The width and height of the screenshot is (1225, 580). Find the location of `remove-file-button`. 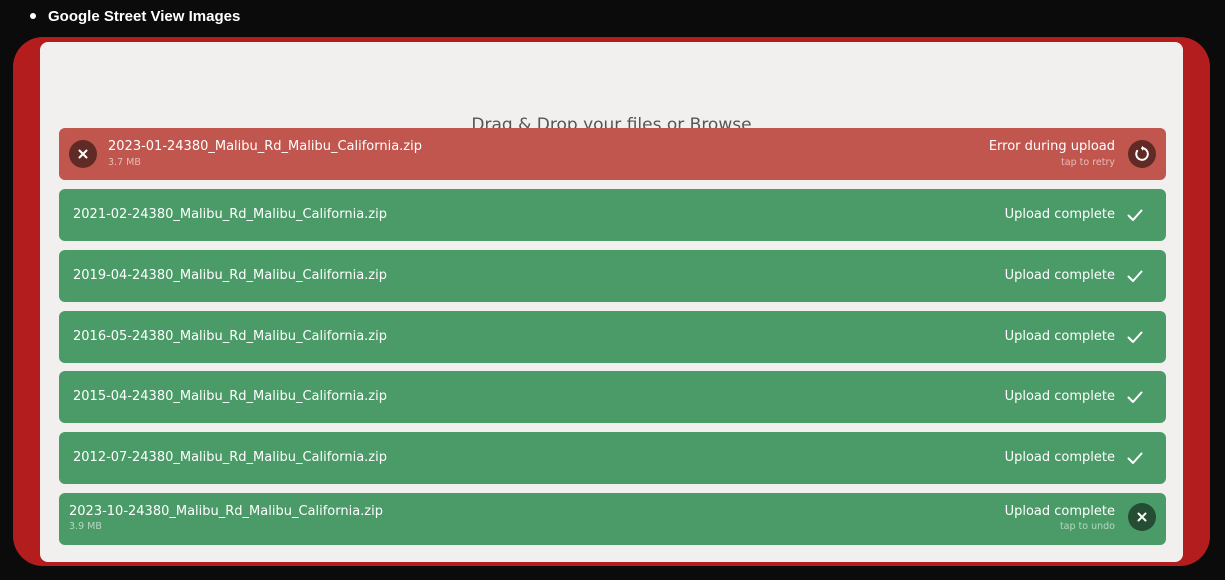

remove-file-button is located at coordinates (83, 154).